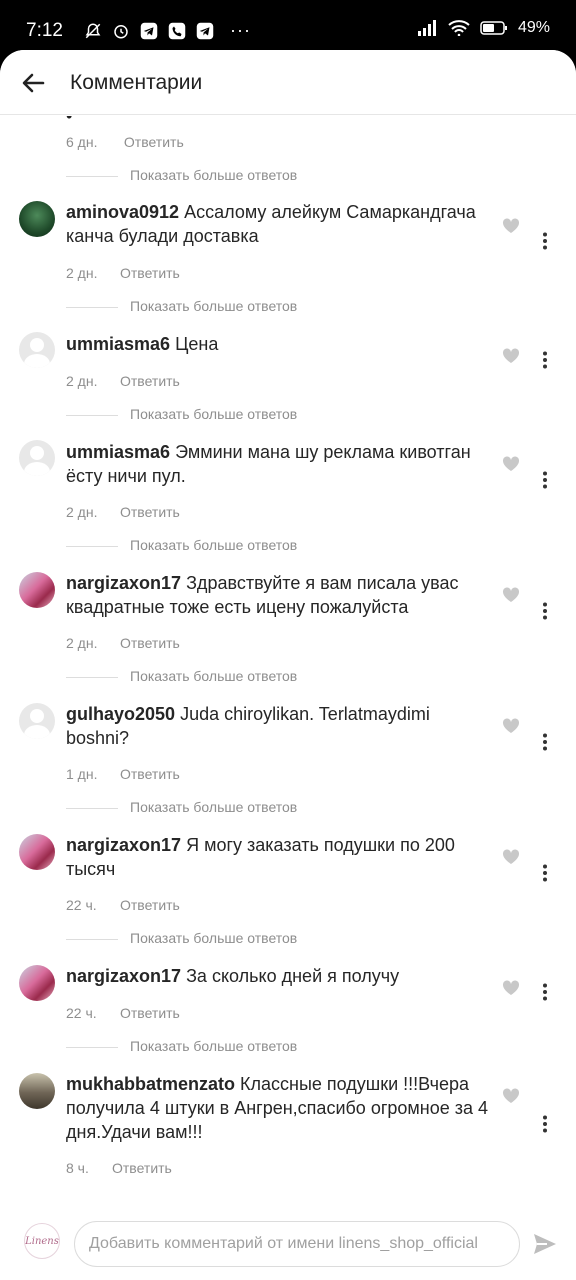  Describe the element at coordinates (33, 83) in the screenshot. I see `back-arrow-icon` at that location.